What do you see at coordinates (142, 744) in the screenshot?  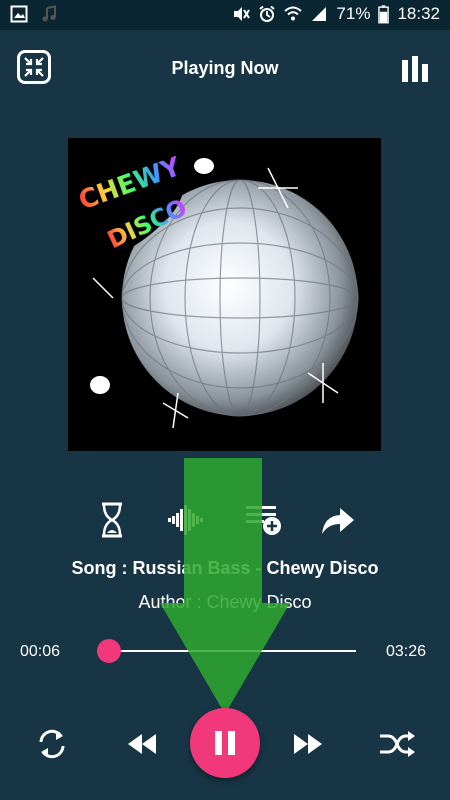 I see `previous-icon` at bounding box center [142, 744].